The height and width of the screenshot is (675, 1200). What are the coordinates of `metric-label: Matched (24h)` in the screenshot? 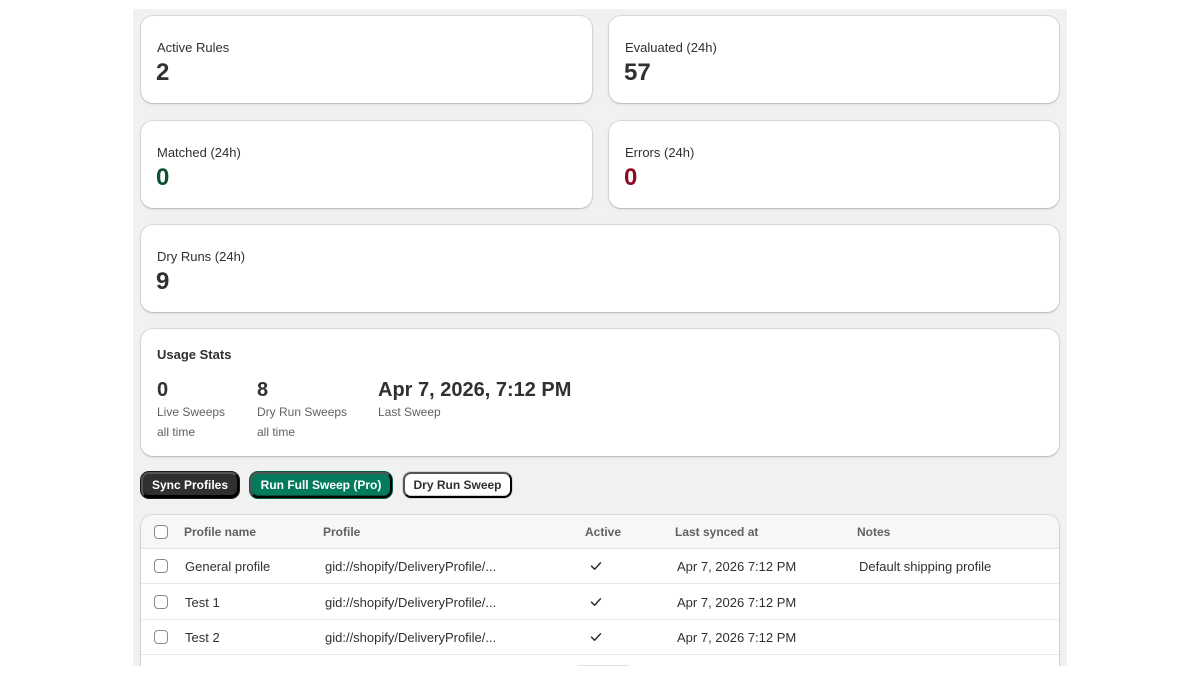 It's located at (199, 152).